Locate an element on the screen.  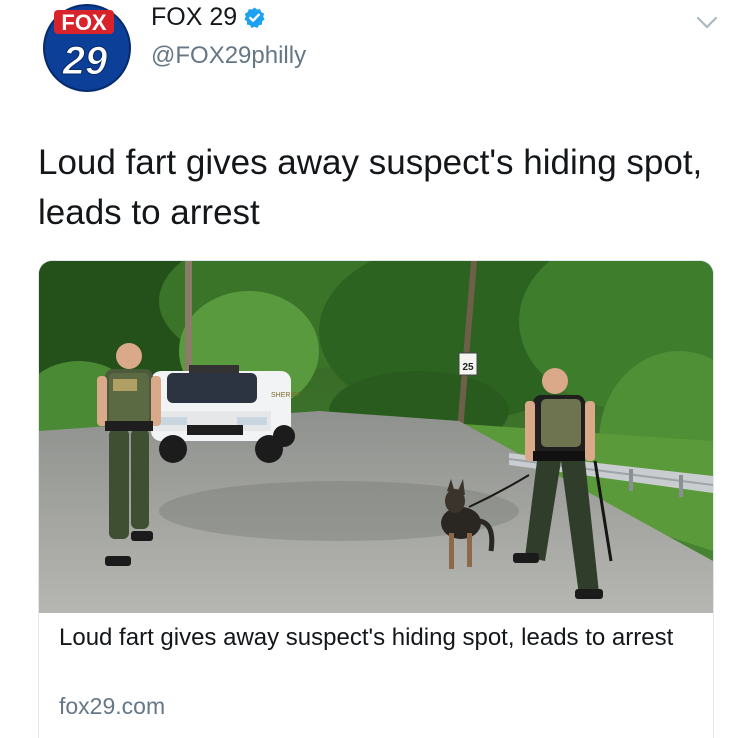
fox29-logo-icon: FOX 29 is located at coordinates (87, 48).